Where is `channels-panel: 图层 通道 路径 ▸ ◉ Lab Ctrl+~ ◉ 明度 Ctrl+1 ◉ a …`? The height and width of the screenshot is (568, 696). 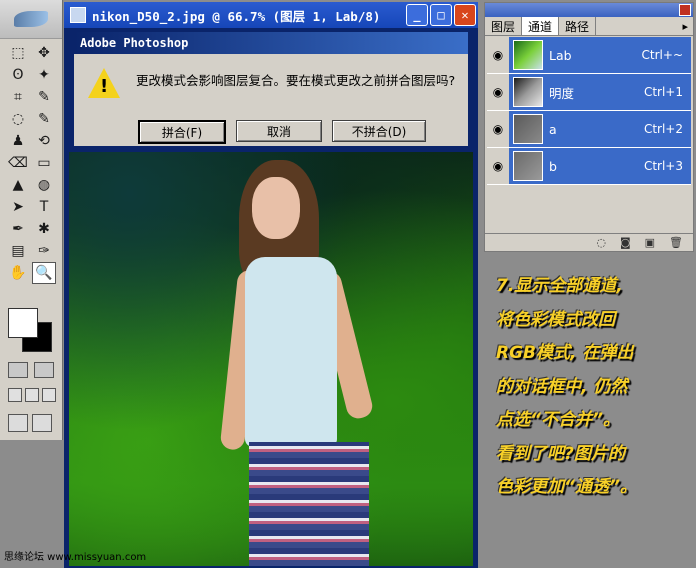 channels-panel: 图层 通道 路径 ▸ ◉ Lab Ctrl+~ ◉ 明度 Ctrl+1 ◉ a … is located at coordinates (589, 127).